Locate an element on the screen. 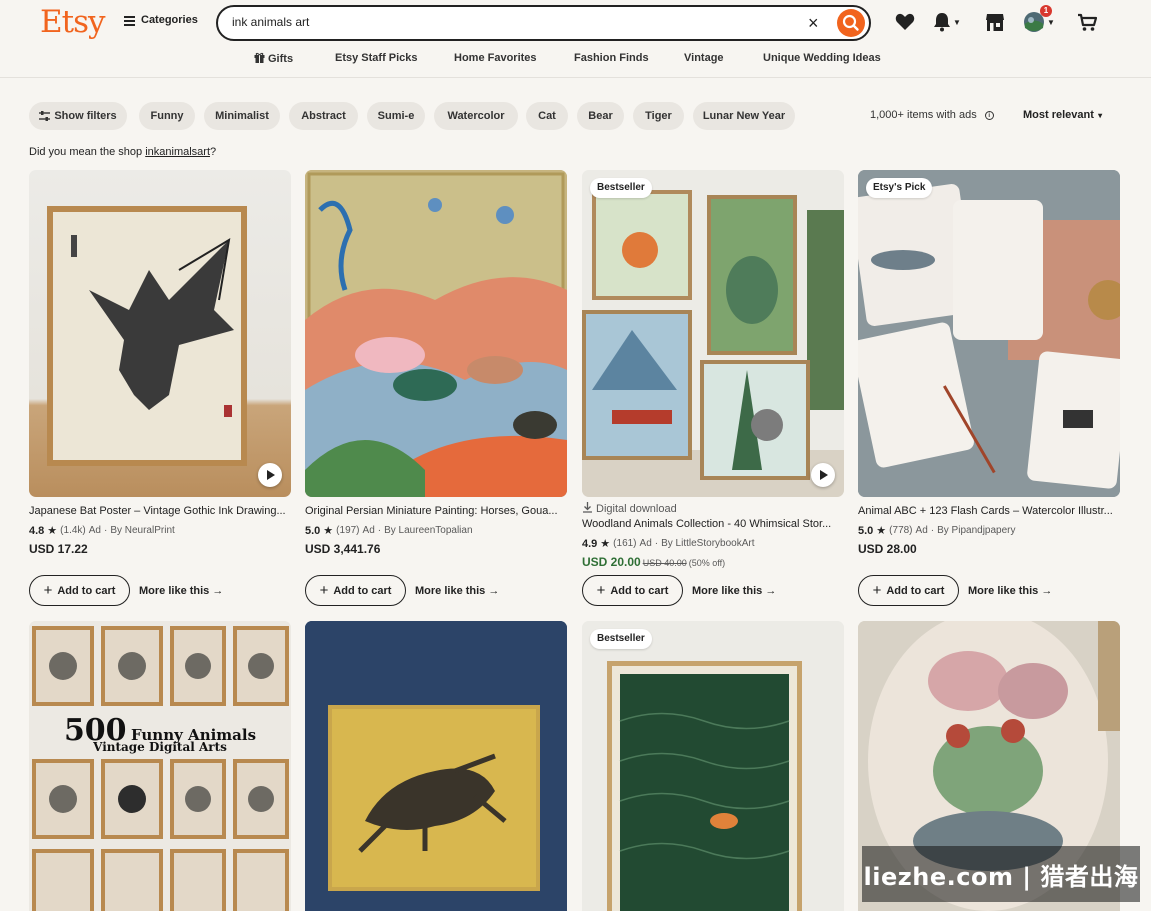 The image size is (1151, 911). product-rating: 5.0 ★ (778) Ad · By Pipandjpapery is located at coordinates (937, 531).